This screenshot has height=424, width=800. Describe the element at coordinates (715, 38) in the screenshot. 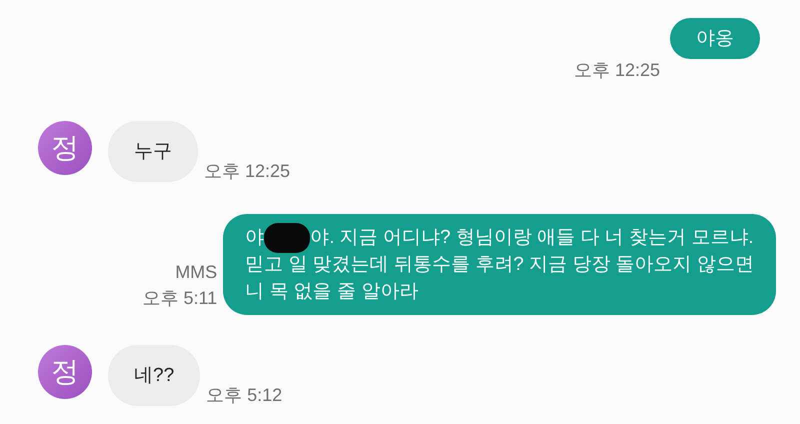

I see `message-bubble: 야옹` at that location.